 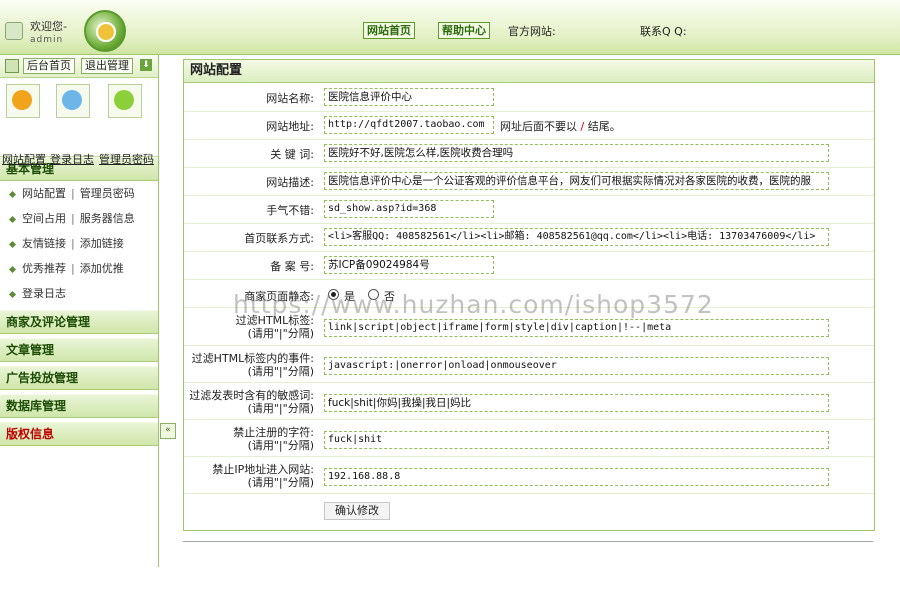 I want to click on site-name-field: 医院信息评价中心, so click(x=409, y=97).